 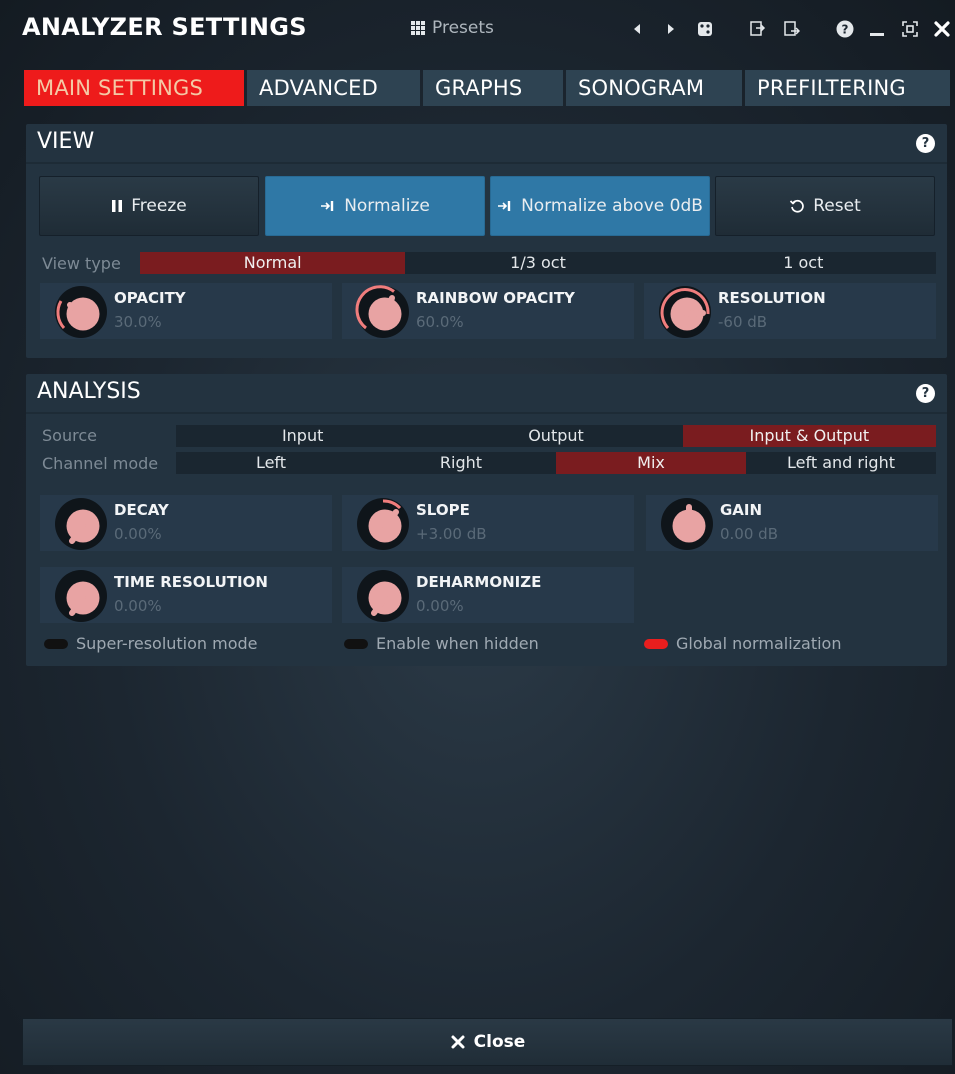 What do you see at coordinates (333, 88) in the screenshot?
I see `tab-advanced: ADVANCED` at bounding box center [333, 88].